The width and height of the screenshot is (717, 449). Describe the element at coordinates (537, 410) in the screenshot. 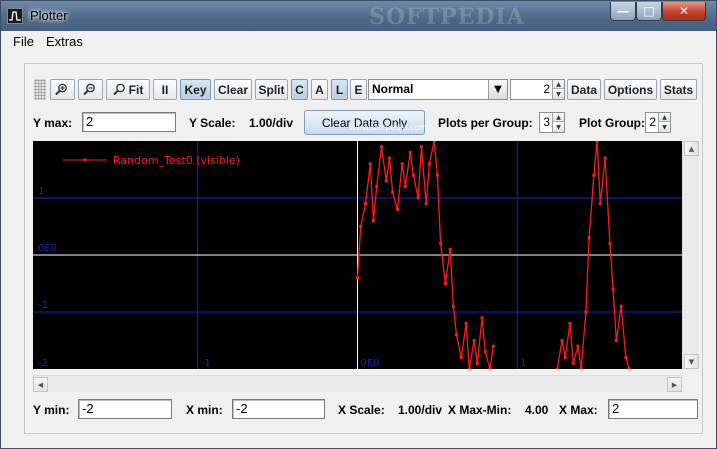

I see `x-max-min-value: 4.00` at that location.